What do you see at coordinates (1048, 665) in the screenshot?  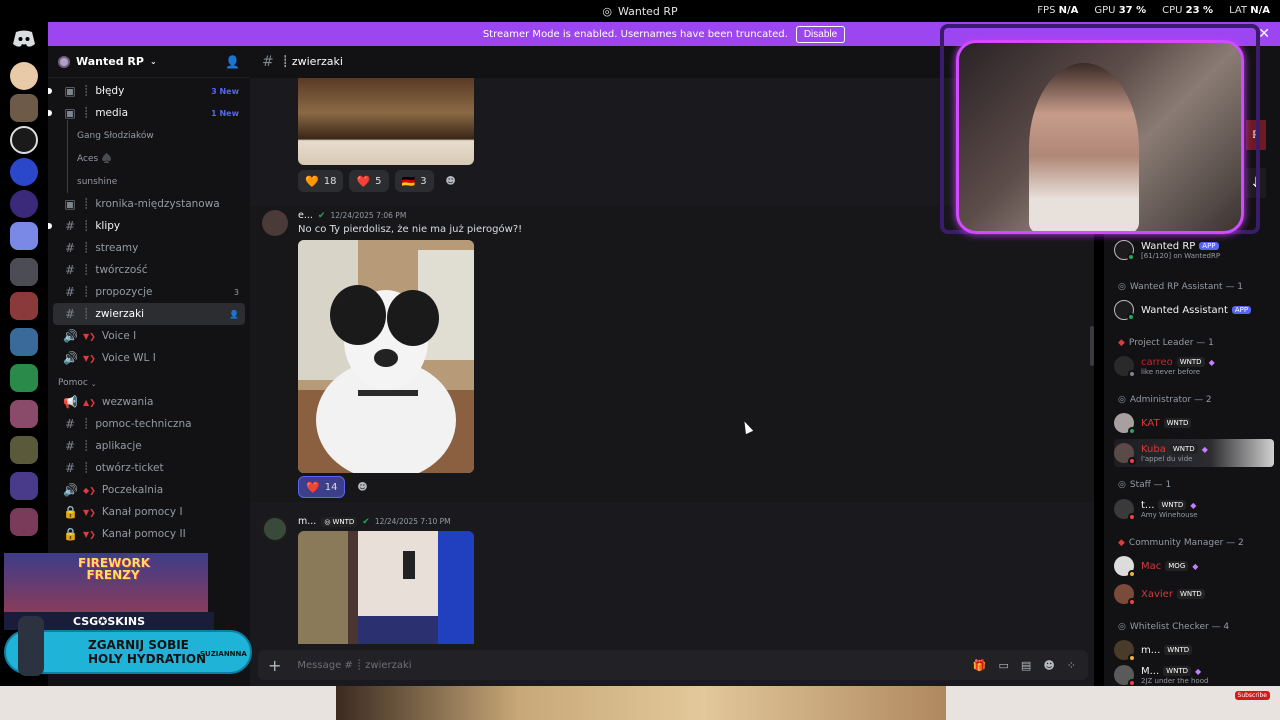 I see `emoji-icon: ☻` at bounding box center [1048, 665].